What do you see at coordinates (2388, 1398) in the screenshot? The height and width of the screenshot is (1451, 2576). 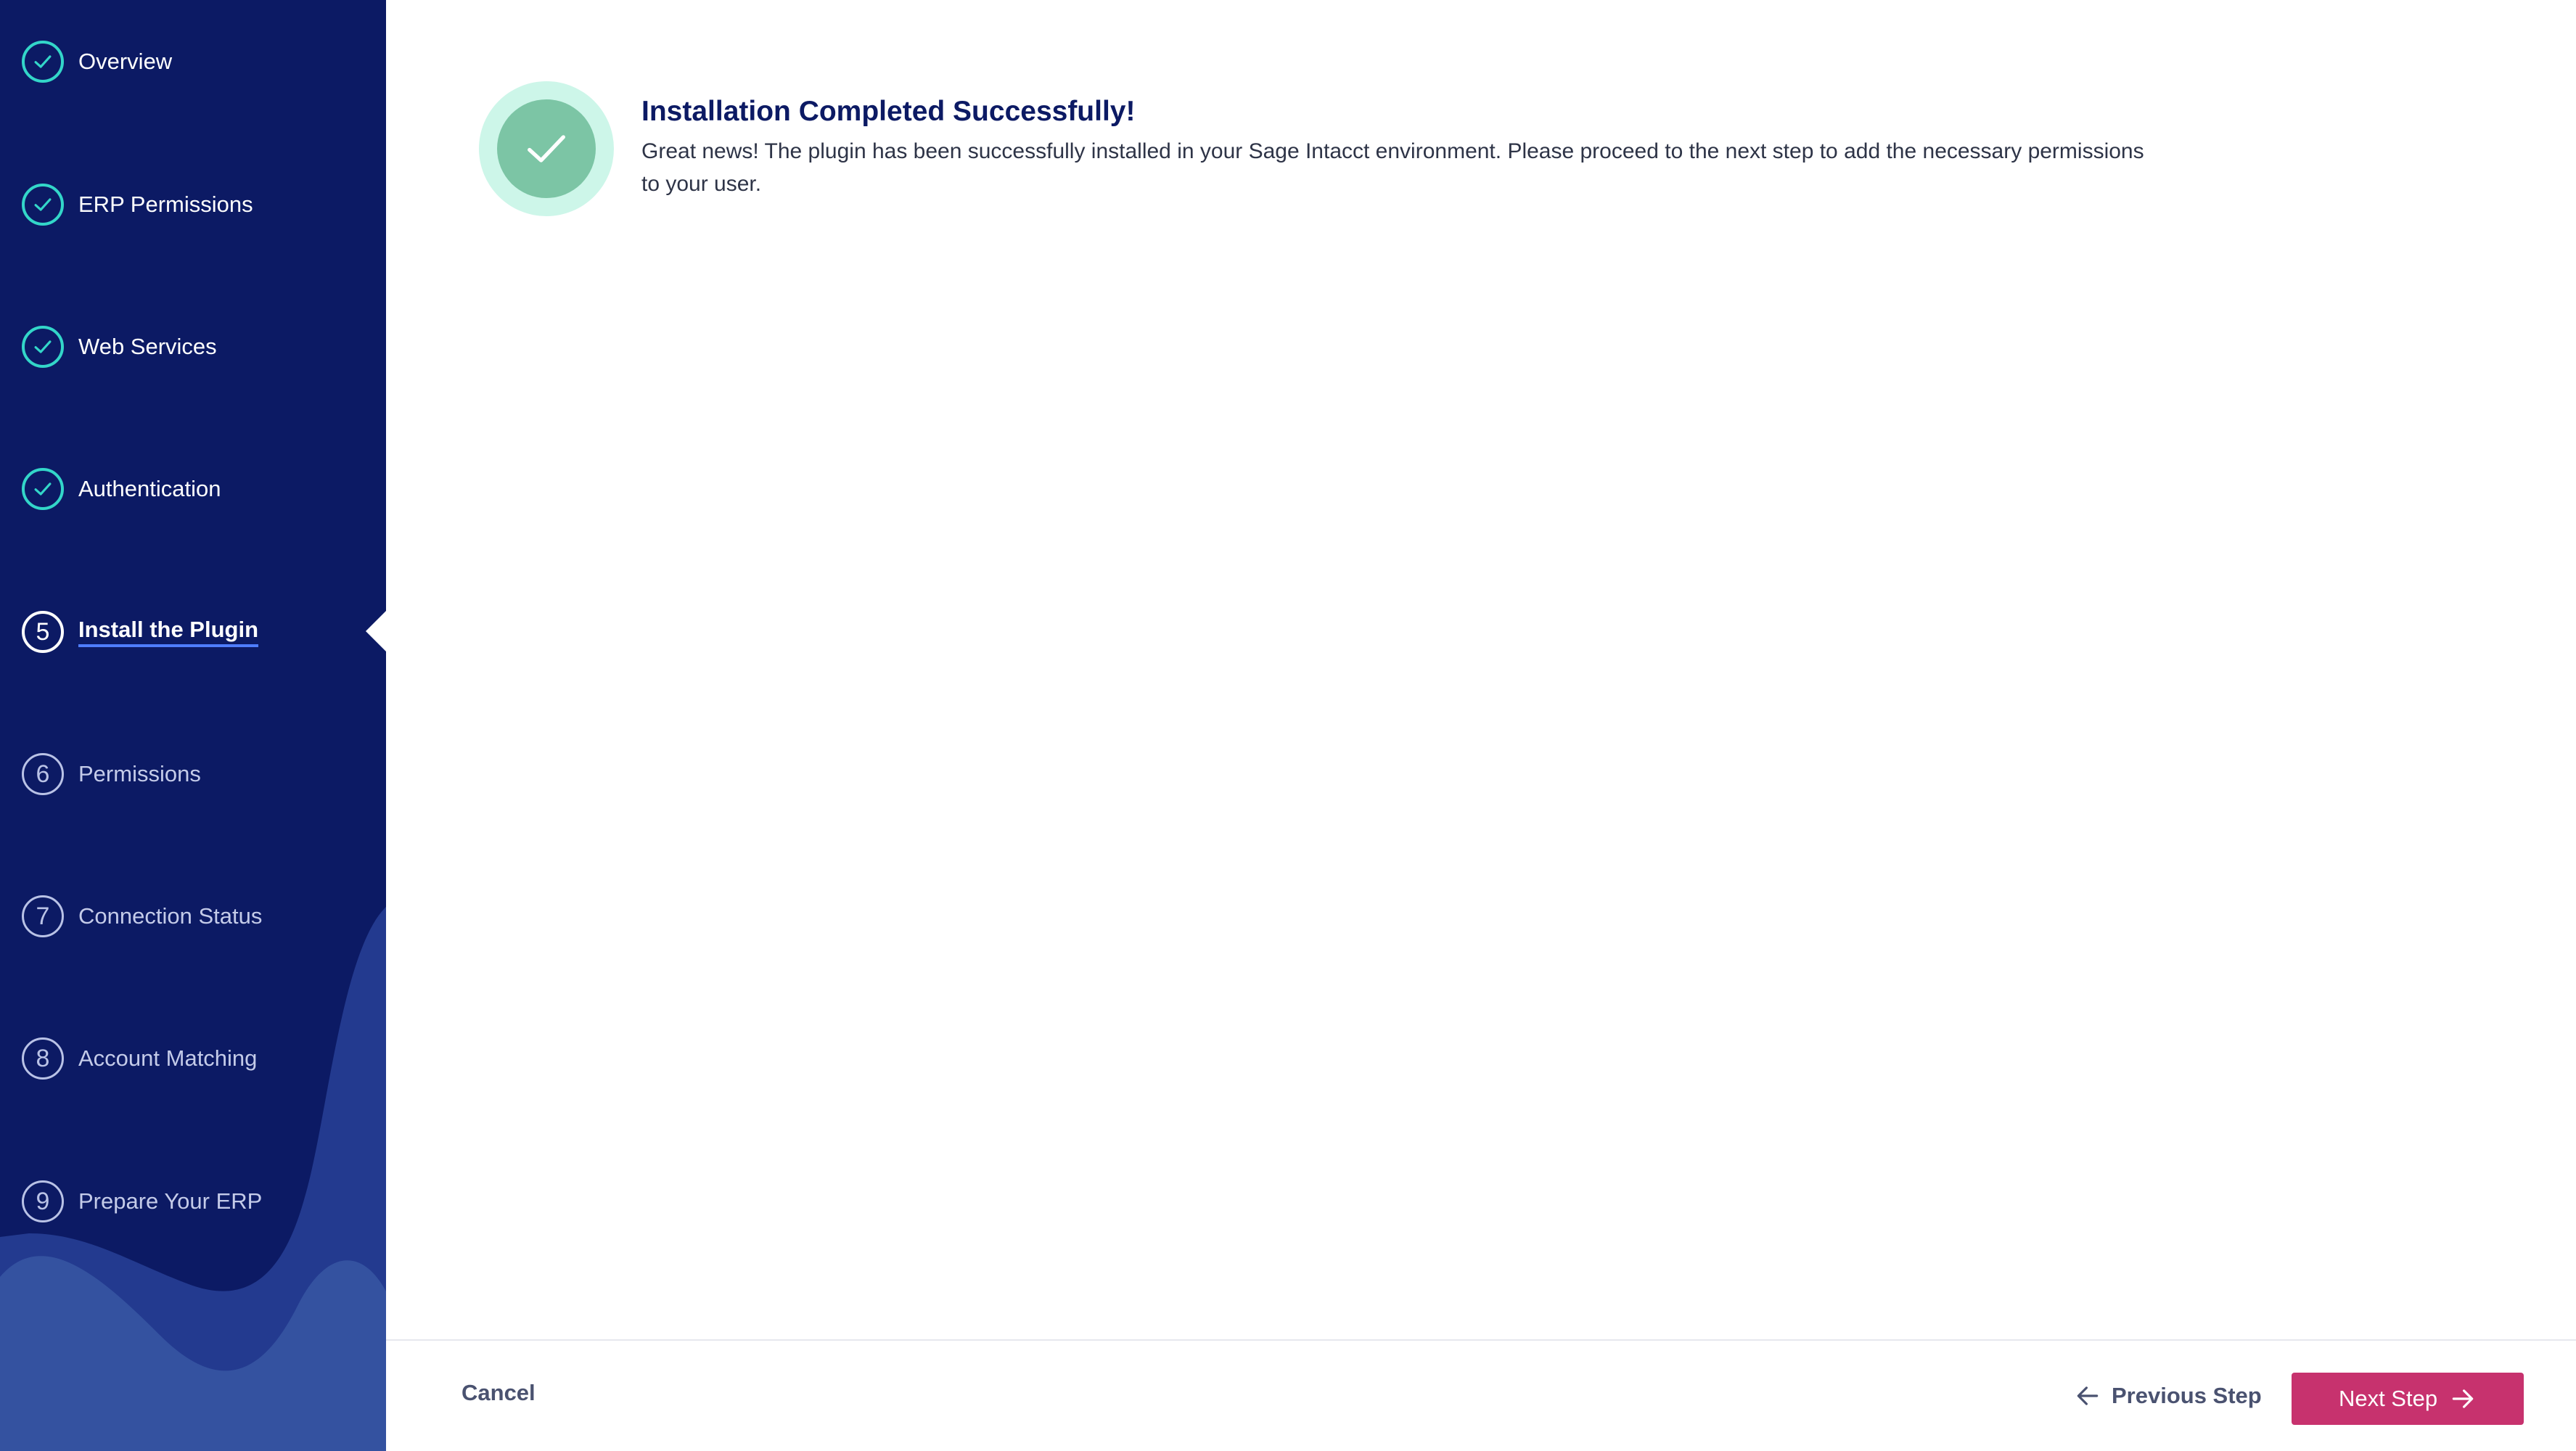 I see `next-step-label: Next Step` at bounding box center [2388, 1398].